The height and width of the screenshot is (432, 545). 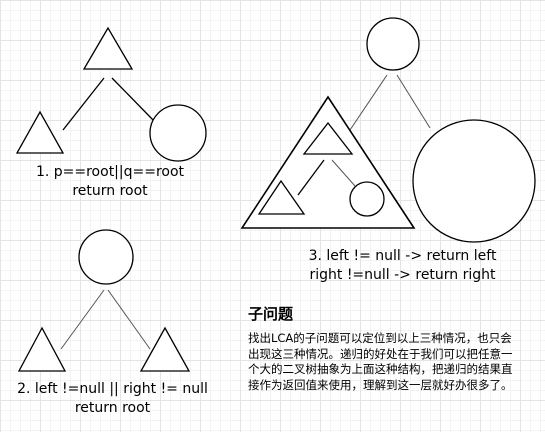 I want to click on case1-diagram, so click(x=111, y=94).